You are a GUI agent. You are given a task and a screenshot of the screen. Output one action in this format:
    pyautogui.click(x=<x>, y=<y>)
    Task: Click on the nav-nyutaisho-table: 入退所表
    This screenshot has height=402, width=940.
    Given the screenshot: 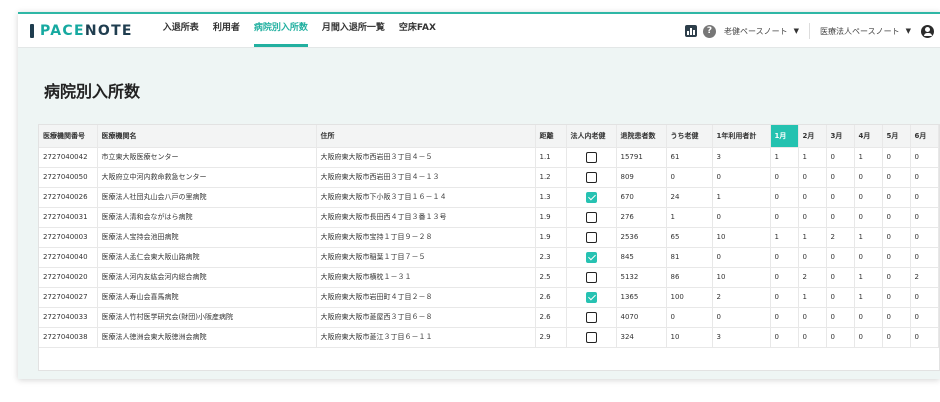 What is the action you would take?
    pyautogui.click(x=181, y=30)
    